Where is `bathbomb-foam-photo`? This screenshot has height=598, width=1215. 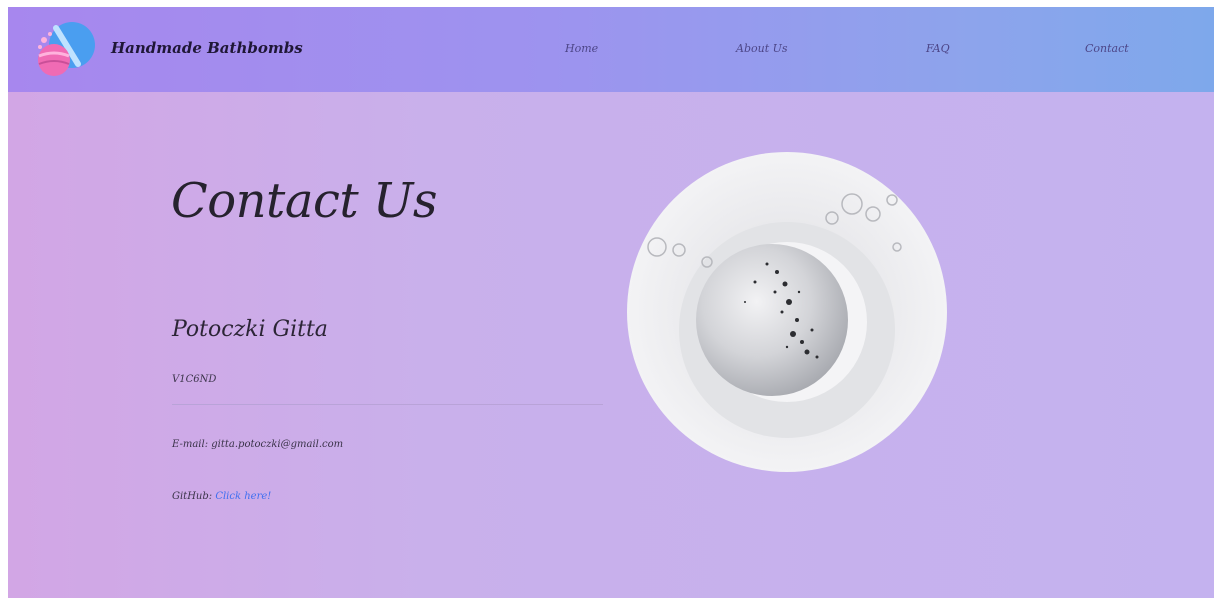 bathbomb-foam-photo is located at coordinates (787, 312).